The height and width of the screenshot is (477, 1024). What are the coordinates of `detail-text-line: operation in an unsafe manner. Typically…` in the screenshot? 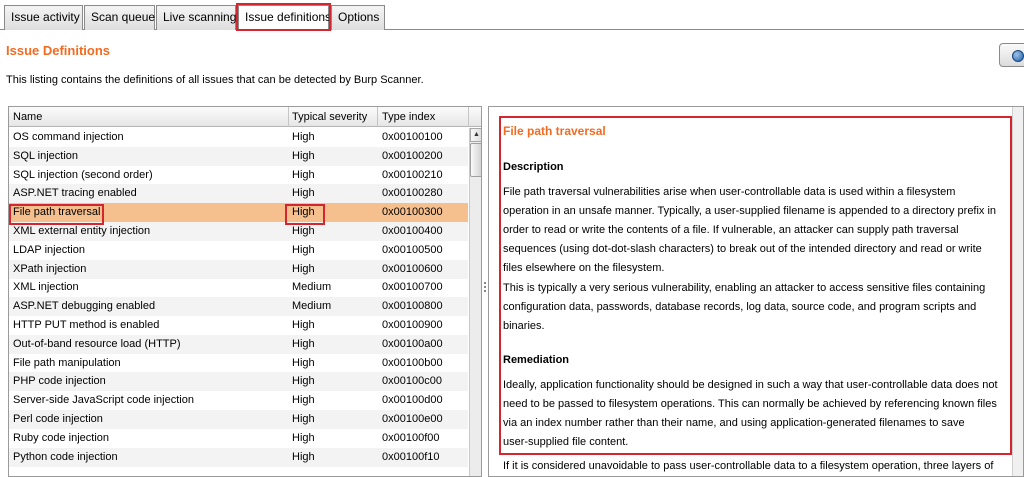 It's located at (750, 211).